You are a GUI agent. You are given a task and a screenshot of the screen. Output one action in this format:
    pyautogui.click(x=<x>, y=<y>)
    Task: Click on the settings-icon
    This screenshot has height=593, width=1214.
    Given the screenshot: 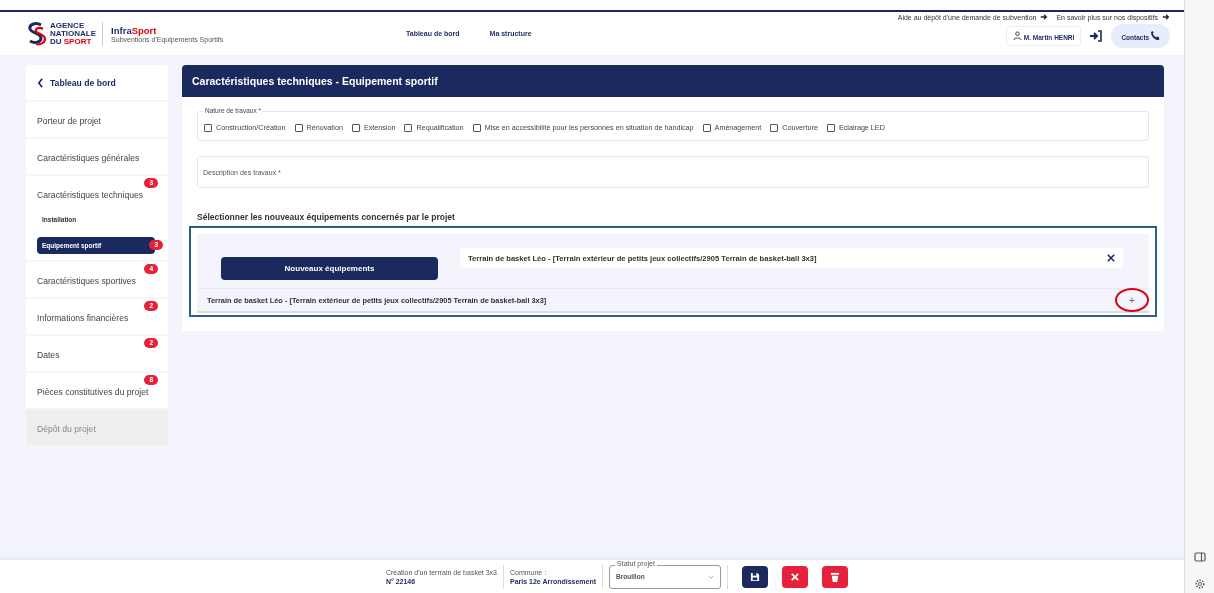 What is the action you would take?
    pyautogui.click(x=1199, y=584)
    